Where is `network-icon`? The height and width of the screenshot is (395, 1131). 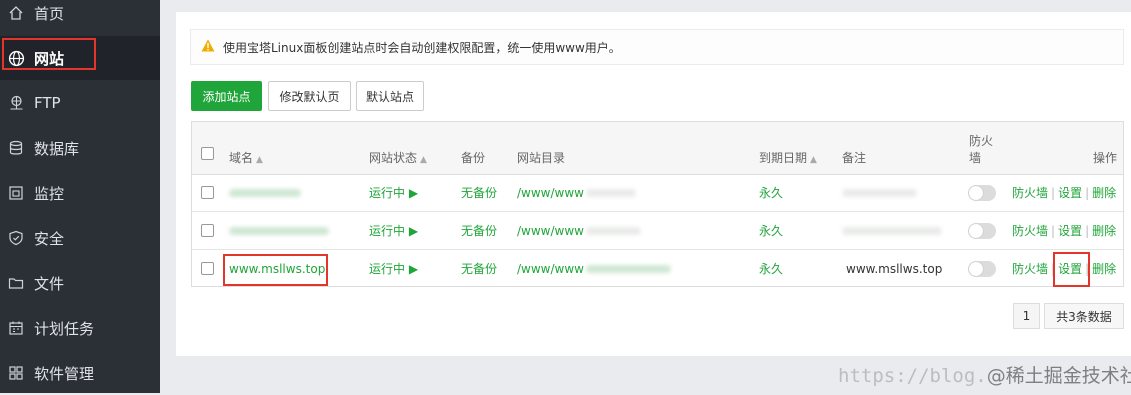
network-icon is located at coordinates (16, 103).